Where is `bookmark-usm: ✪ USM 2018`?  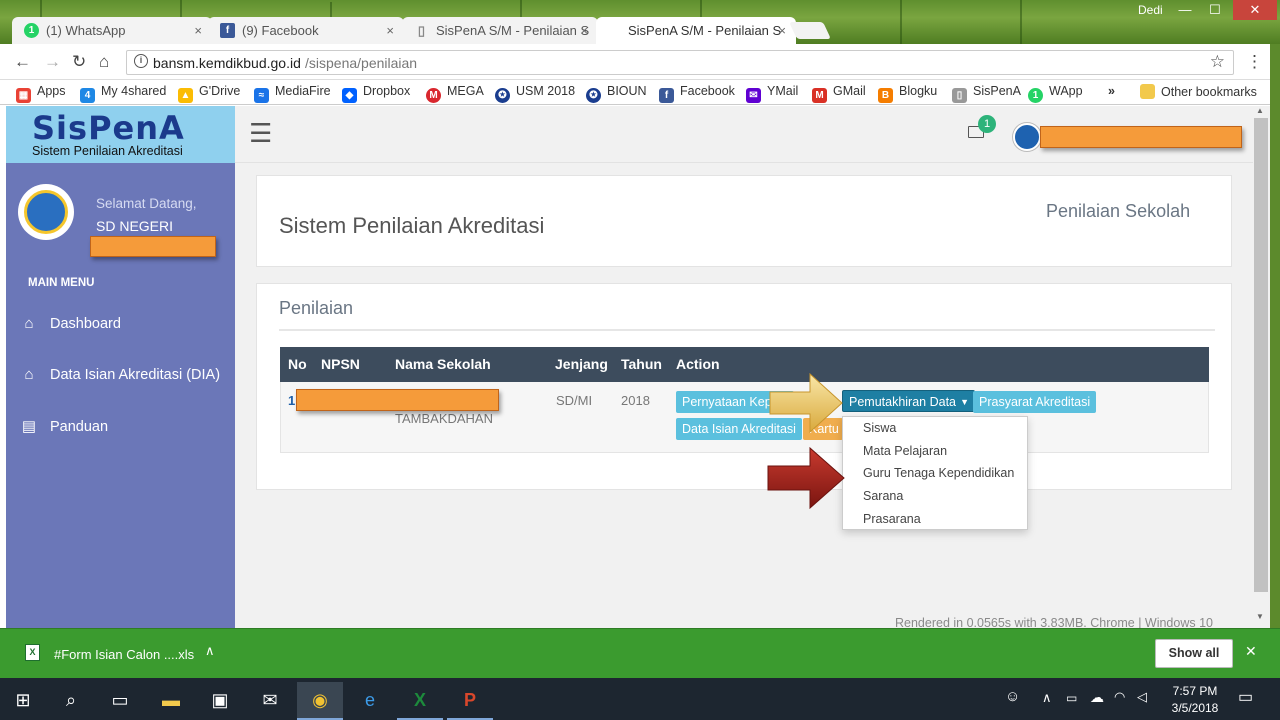 bookmark-usm: ✪ USM 2018 is located at coordinates (535, 93).